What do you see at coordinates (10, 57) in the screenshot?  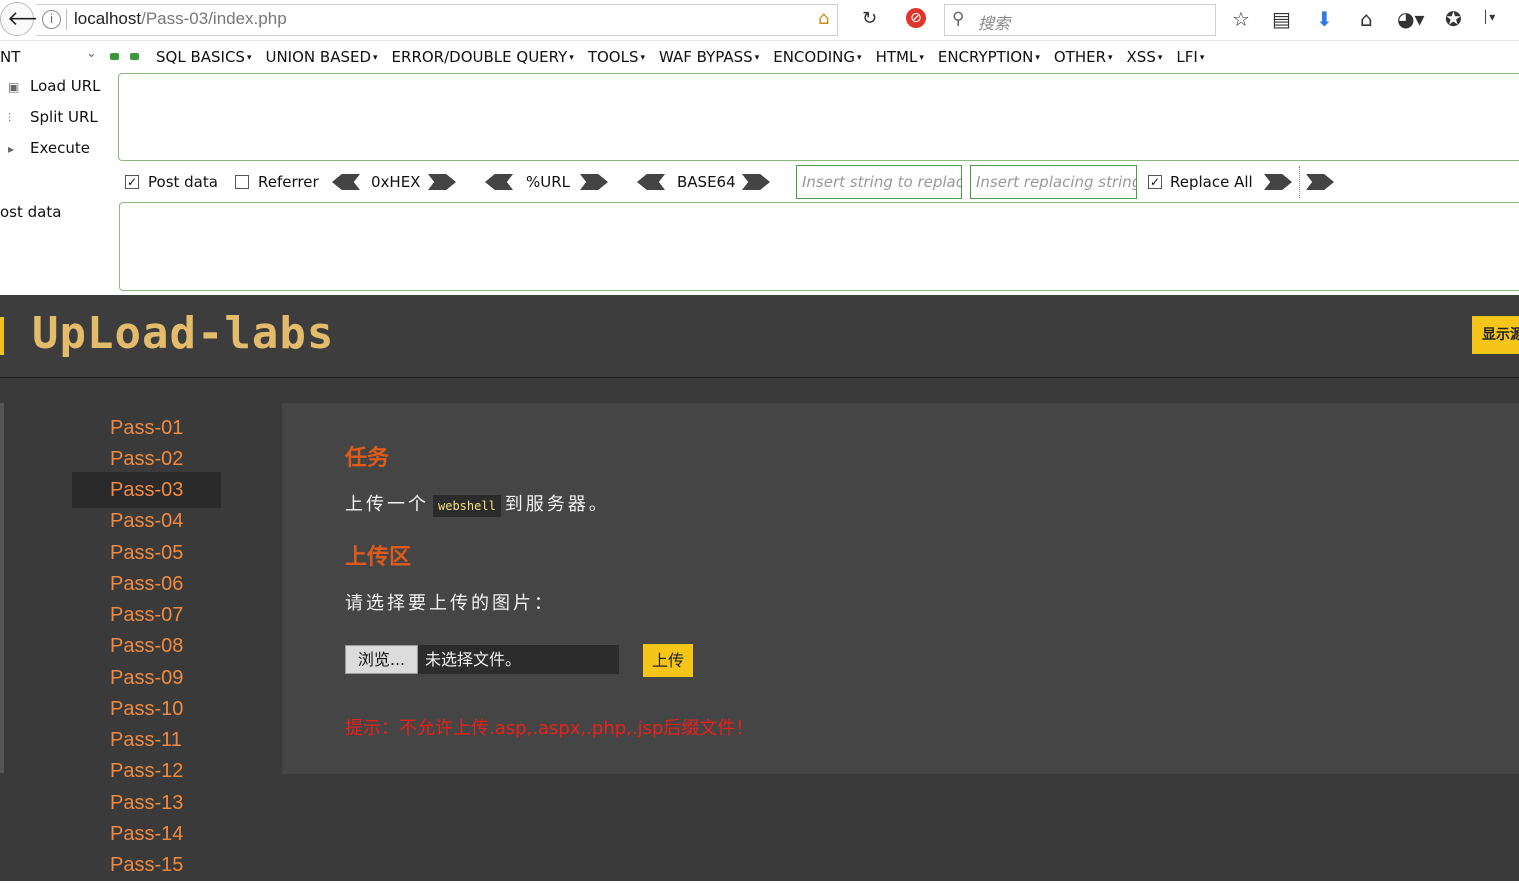 I see `hackbar-selector: NT` at bounding box center [10, 57].